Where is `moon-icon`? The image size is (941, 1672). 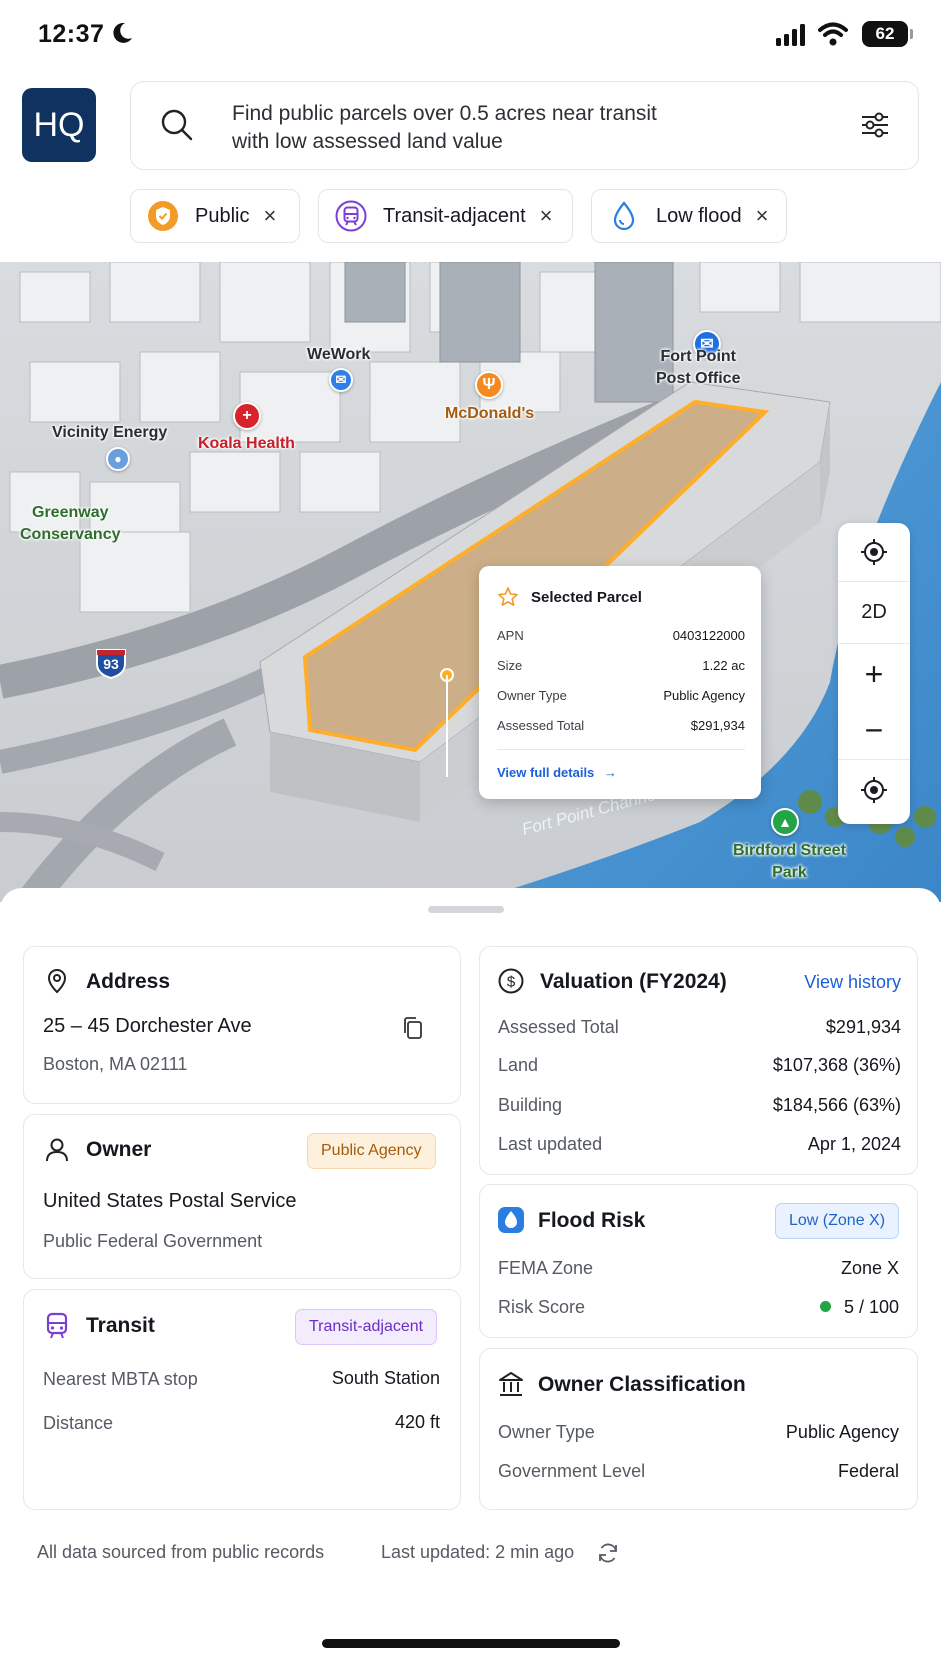 moon-icon is located at coordinates (122, 32).